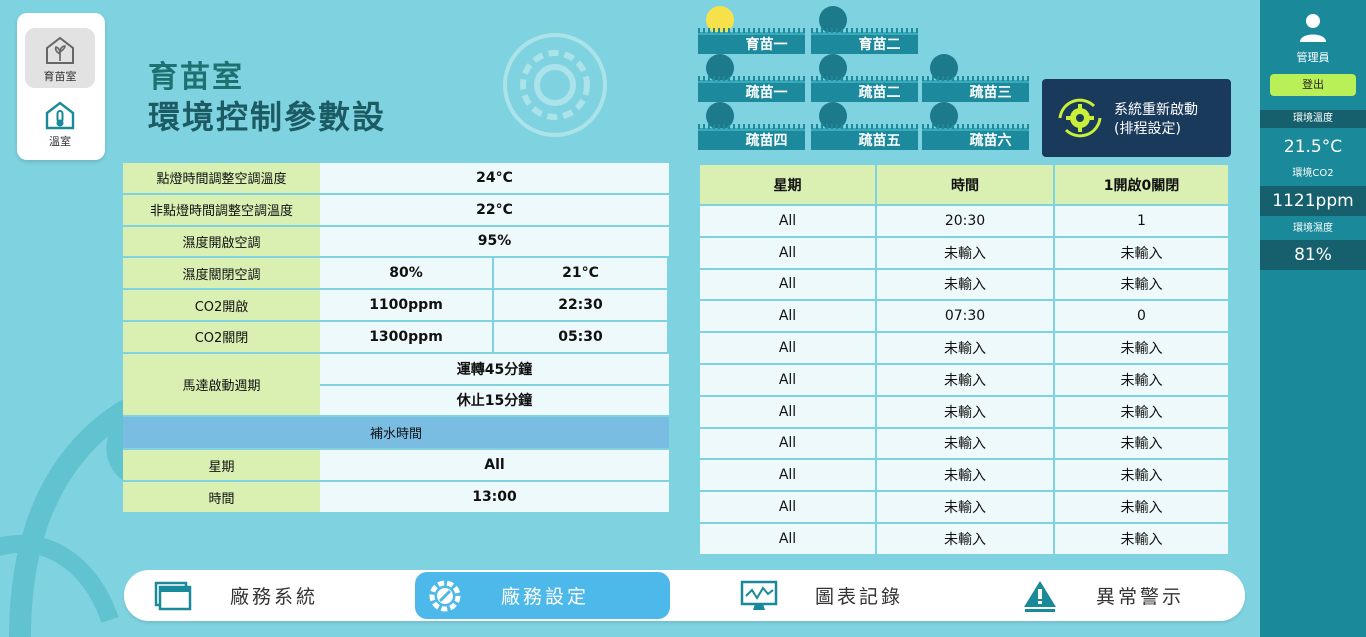 This screenshot has height=637, width=1366. I want to click on tab-label: 異常警示, so click(1140, 597).